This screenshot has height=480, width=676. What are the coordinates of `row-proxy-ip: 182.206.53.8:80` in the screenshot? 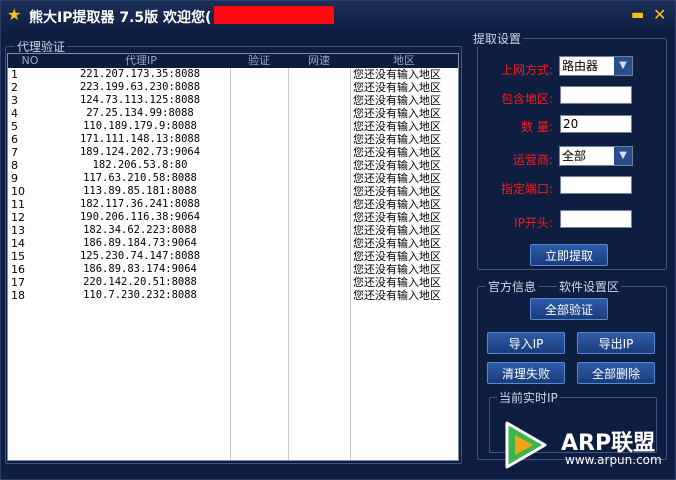 It's located at (140, 165).